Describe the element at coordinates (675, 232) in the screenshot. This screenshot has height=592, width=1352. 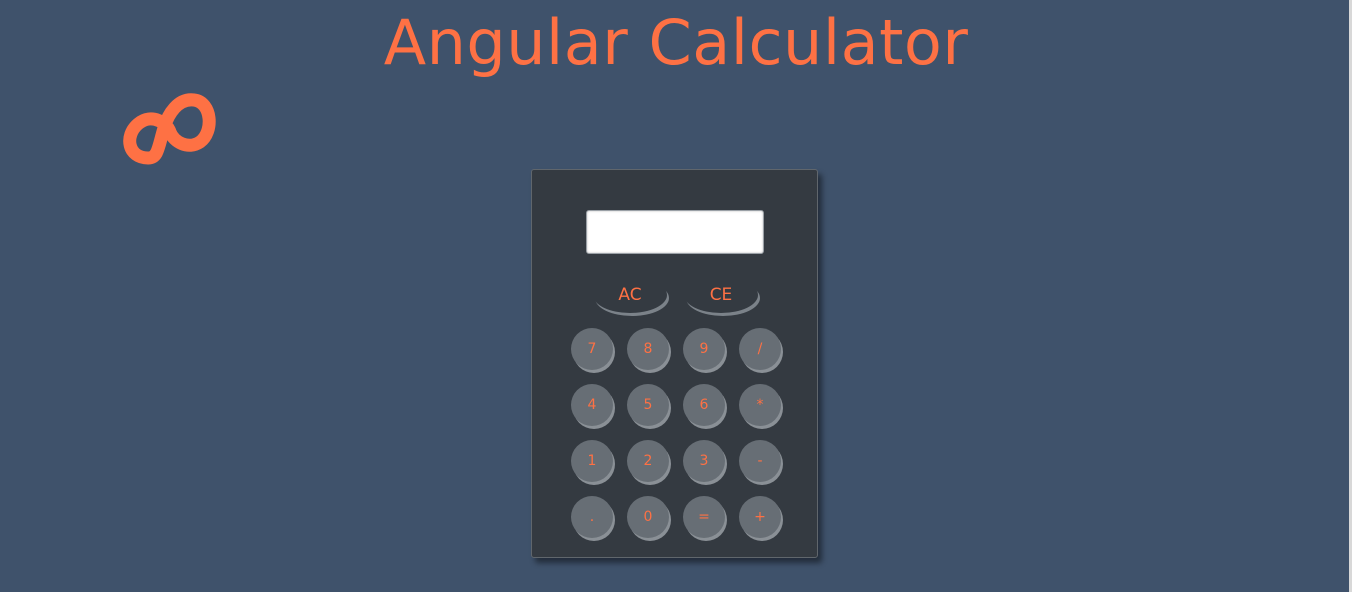
I see `calculator-display` at that location.